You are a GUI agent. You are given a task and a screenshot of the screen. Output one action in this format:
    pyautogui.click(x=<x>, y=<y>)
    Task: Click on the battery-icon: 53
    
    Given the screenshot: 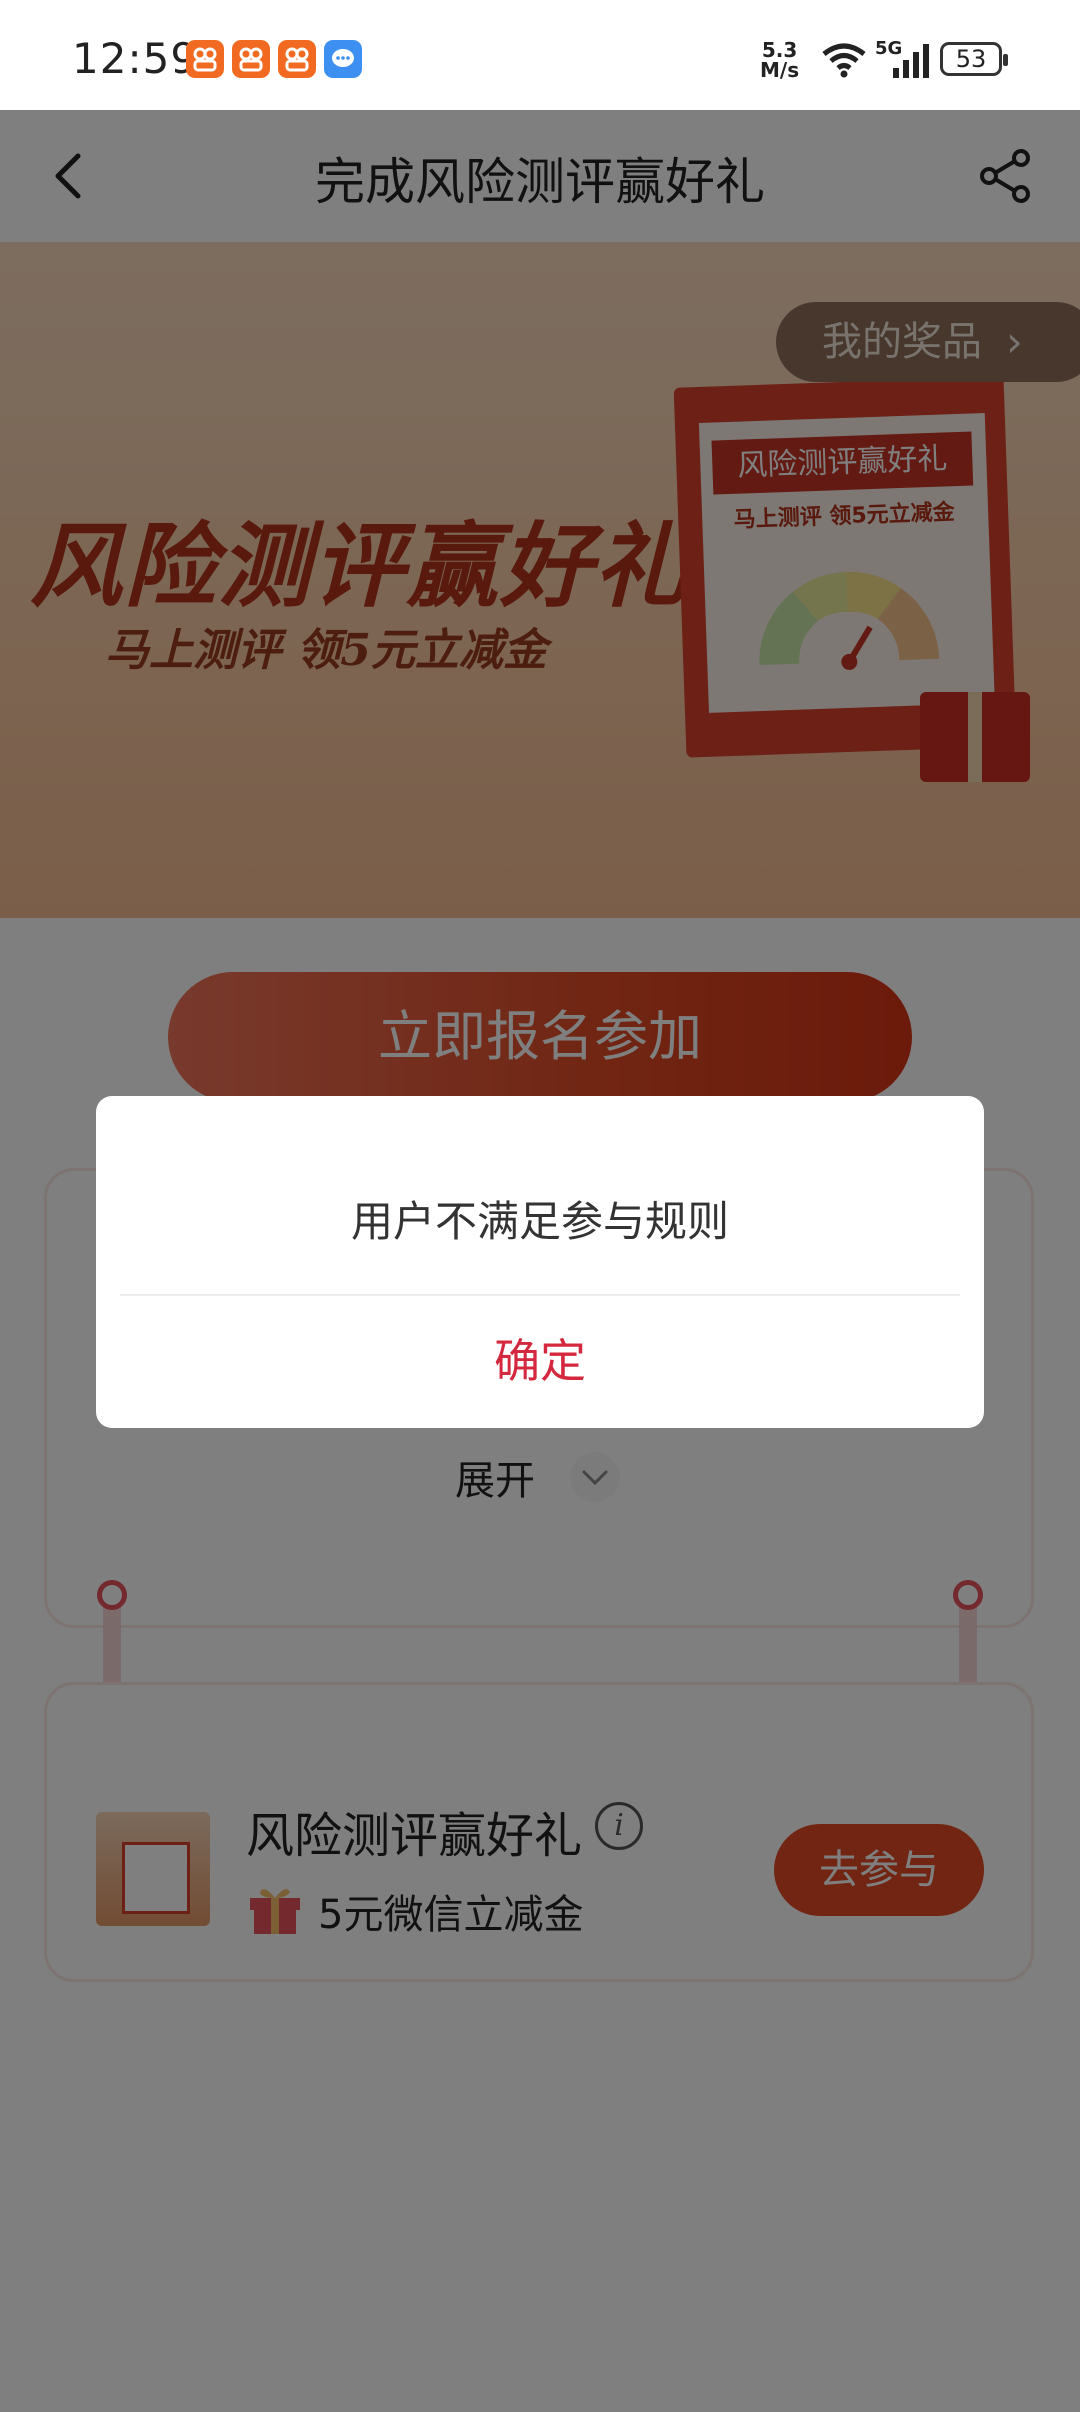 What is the action you would take?
    pyautogui.click(x=974, y=59)
    